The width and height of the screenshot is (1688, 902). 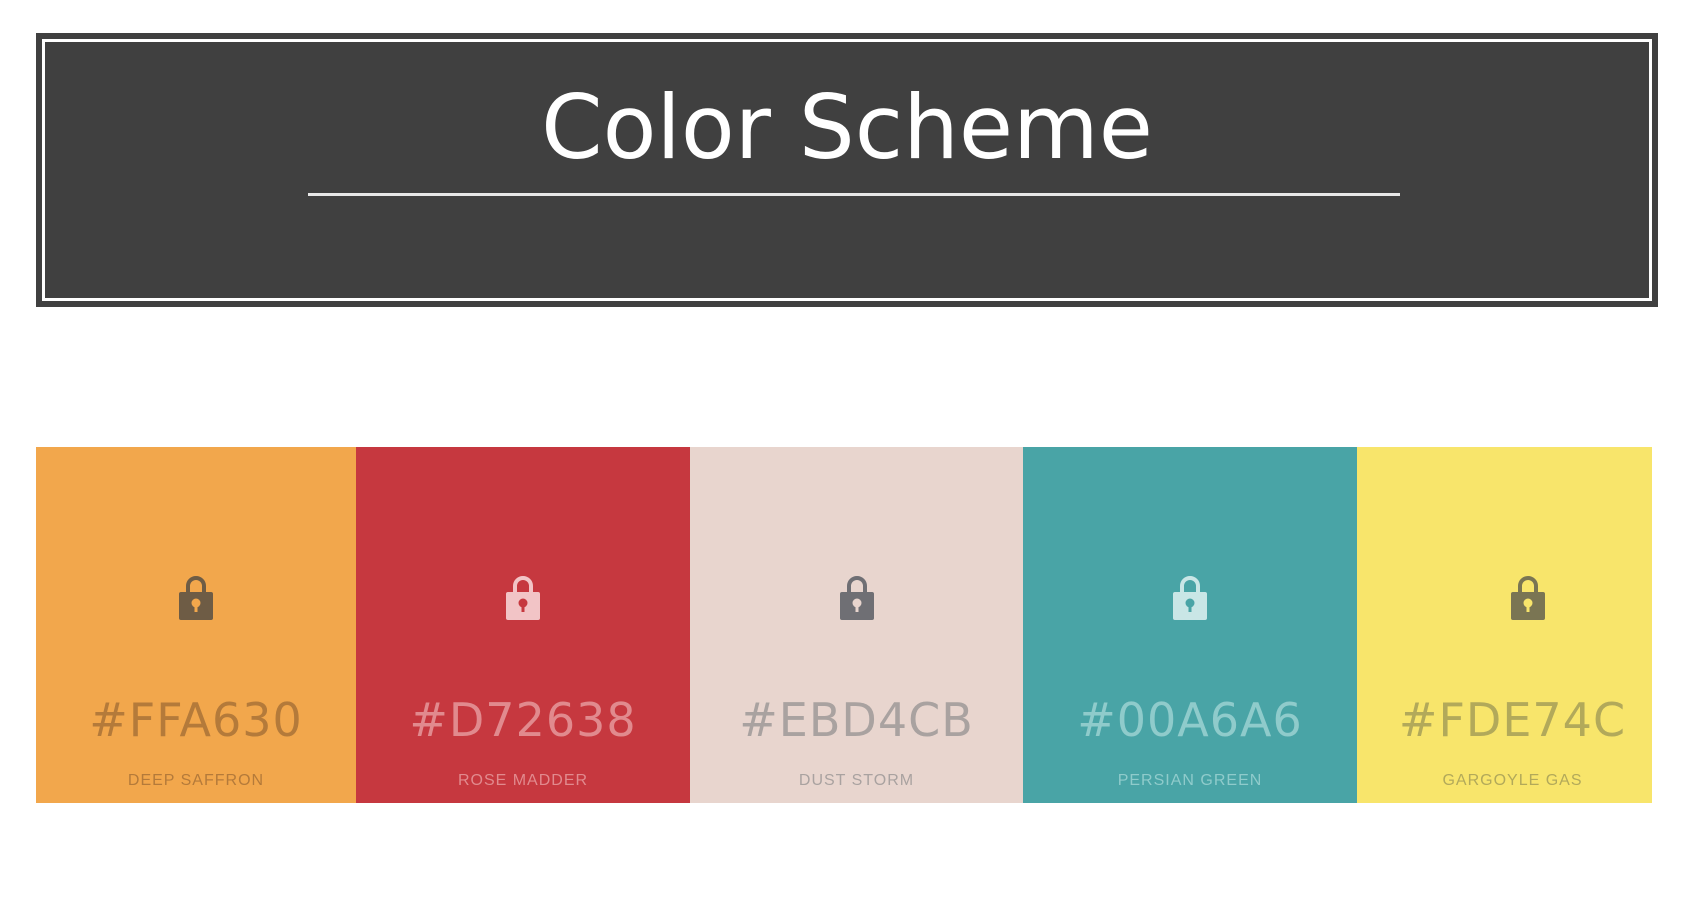 I want to click on hex-code: #00A6A6, so click(x=1190, y=720).